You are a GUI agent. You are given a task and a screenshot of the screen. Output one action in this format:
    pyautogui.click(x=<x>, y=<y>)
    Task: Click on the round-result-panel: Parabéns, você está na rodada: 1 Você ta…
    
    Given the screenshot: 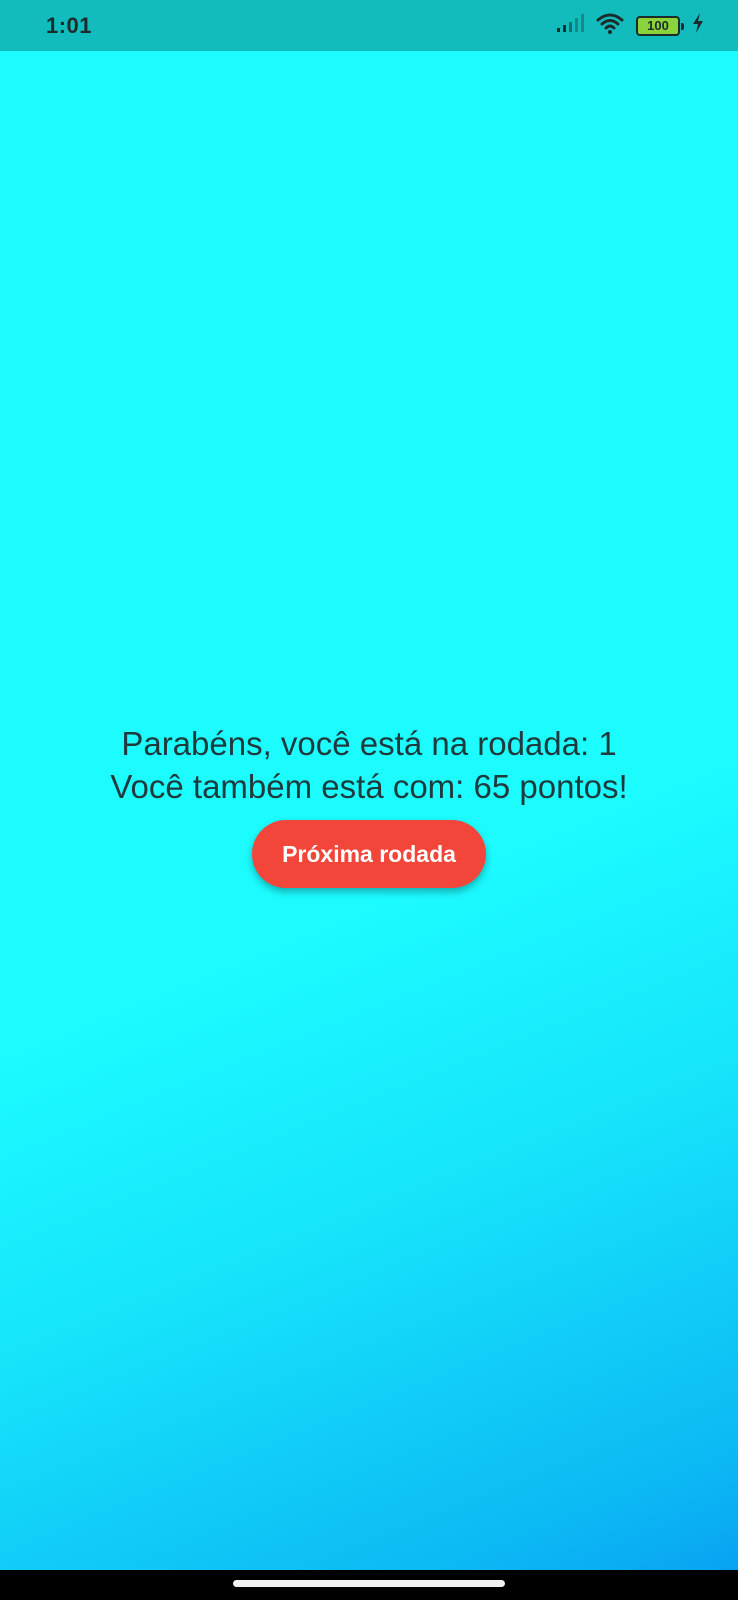 What is the action you would take?
    pyautogui.click(x=369, y=805)
    